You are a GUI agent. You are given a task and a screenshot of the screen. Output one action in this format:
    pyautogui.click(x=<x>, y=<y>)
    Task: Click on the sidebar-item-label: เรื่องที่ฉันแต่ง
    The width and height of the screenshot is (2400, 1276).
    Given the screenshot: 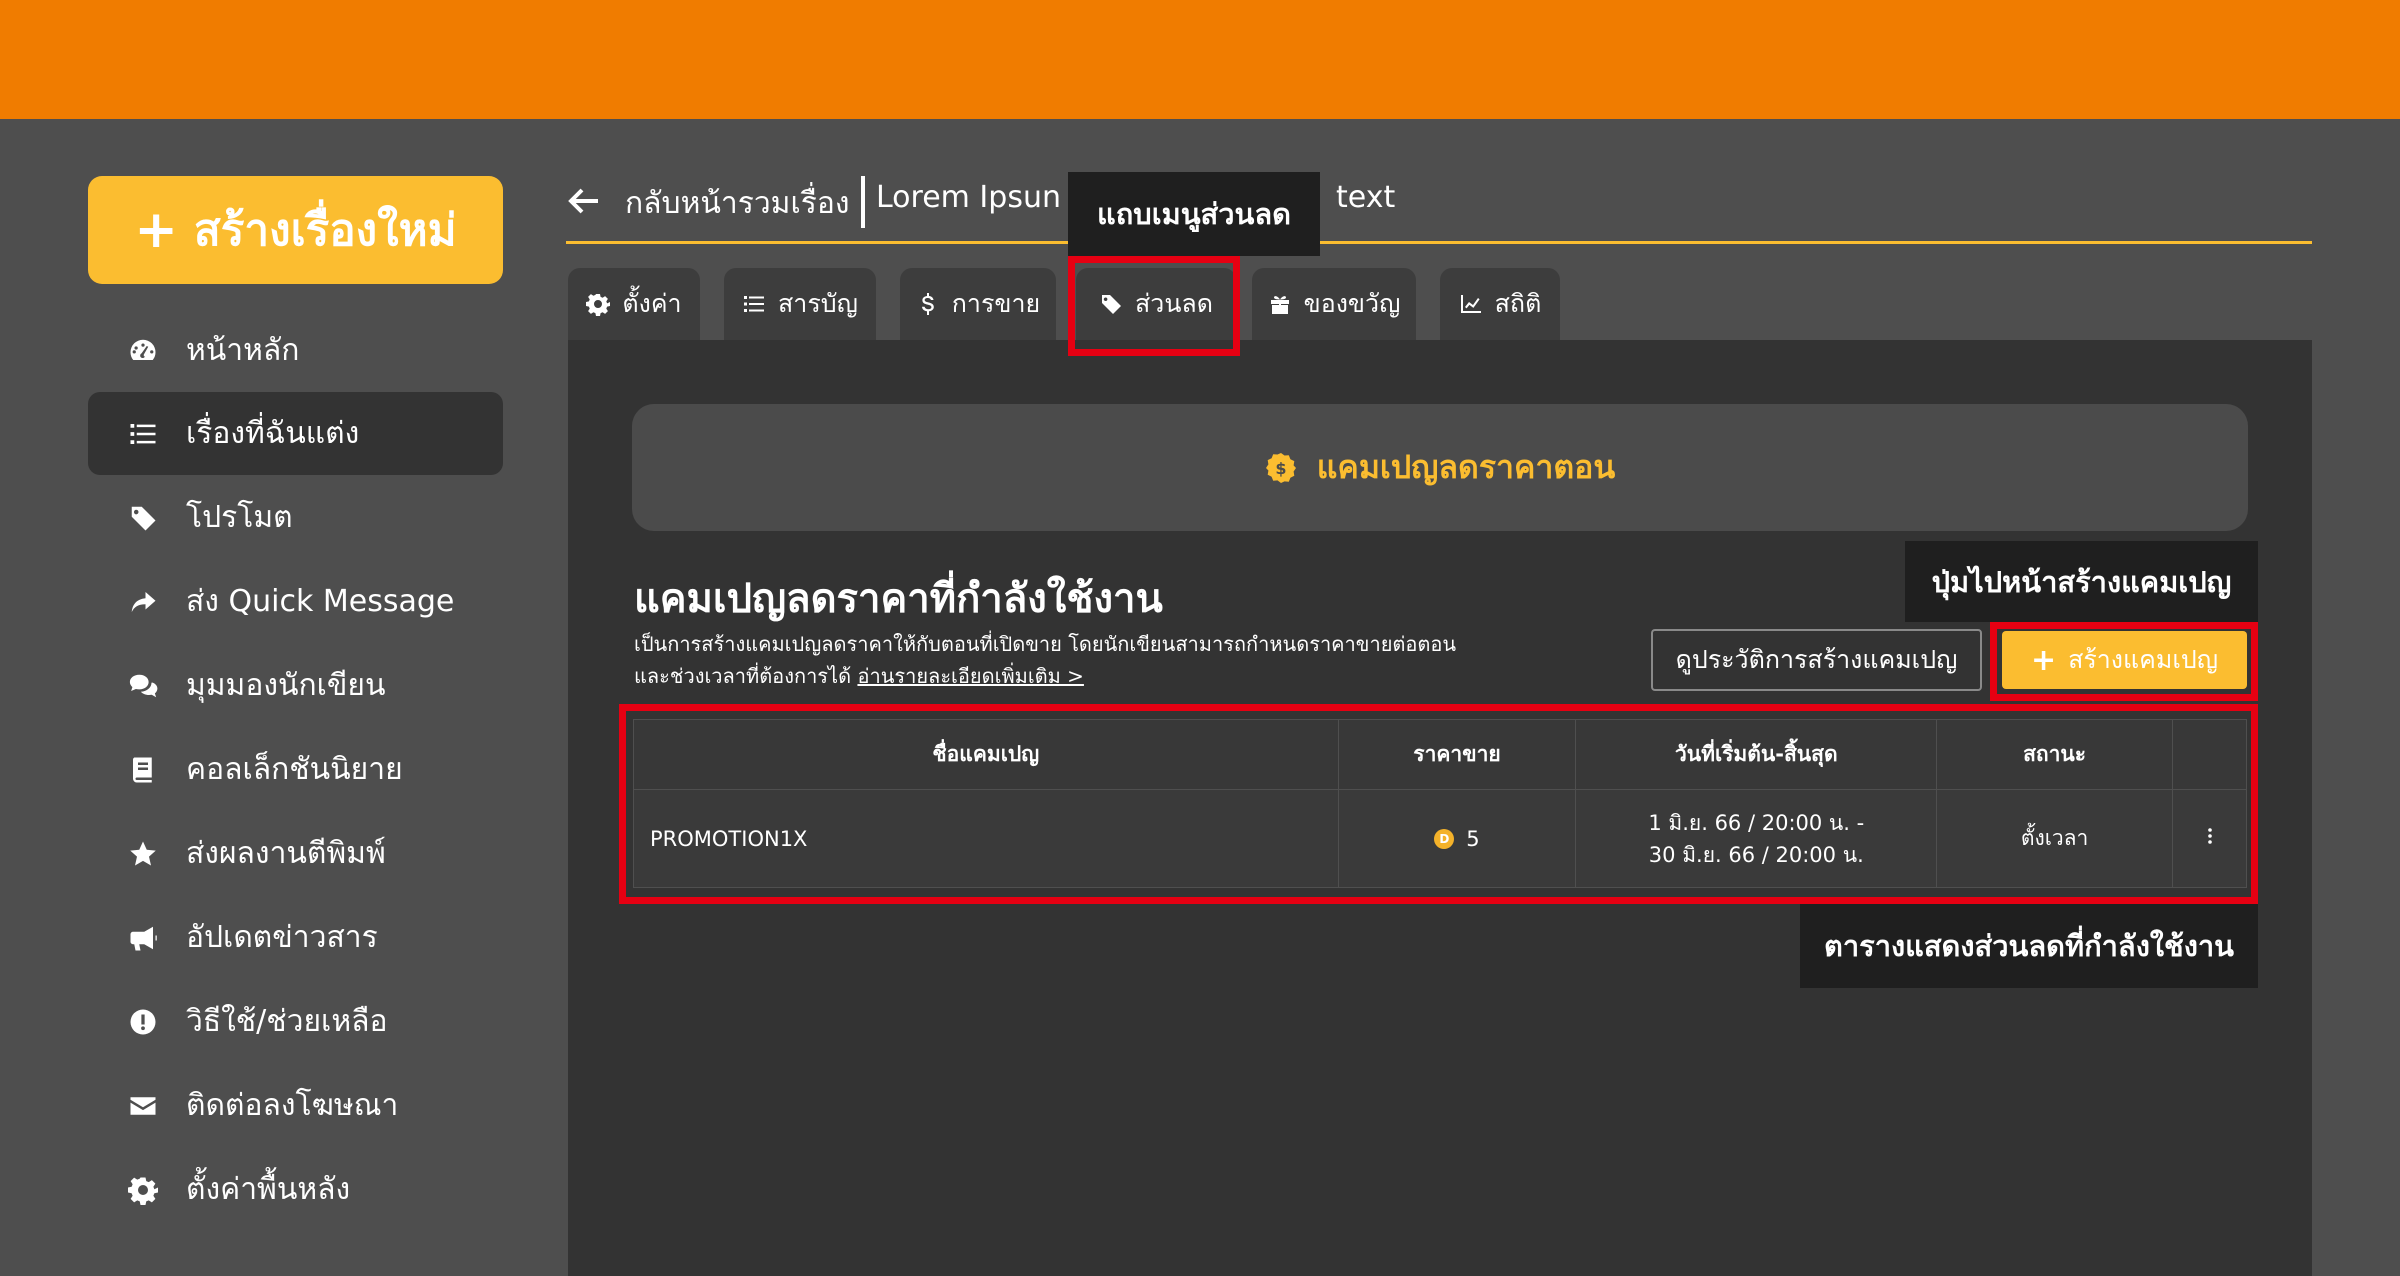 What is the action you would take?
    pyautogui.click(x=273, y=433)
    